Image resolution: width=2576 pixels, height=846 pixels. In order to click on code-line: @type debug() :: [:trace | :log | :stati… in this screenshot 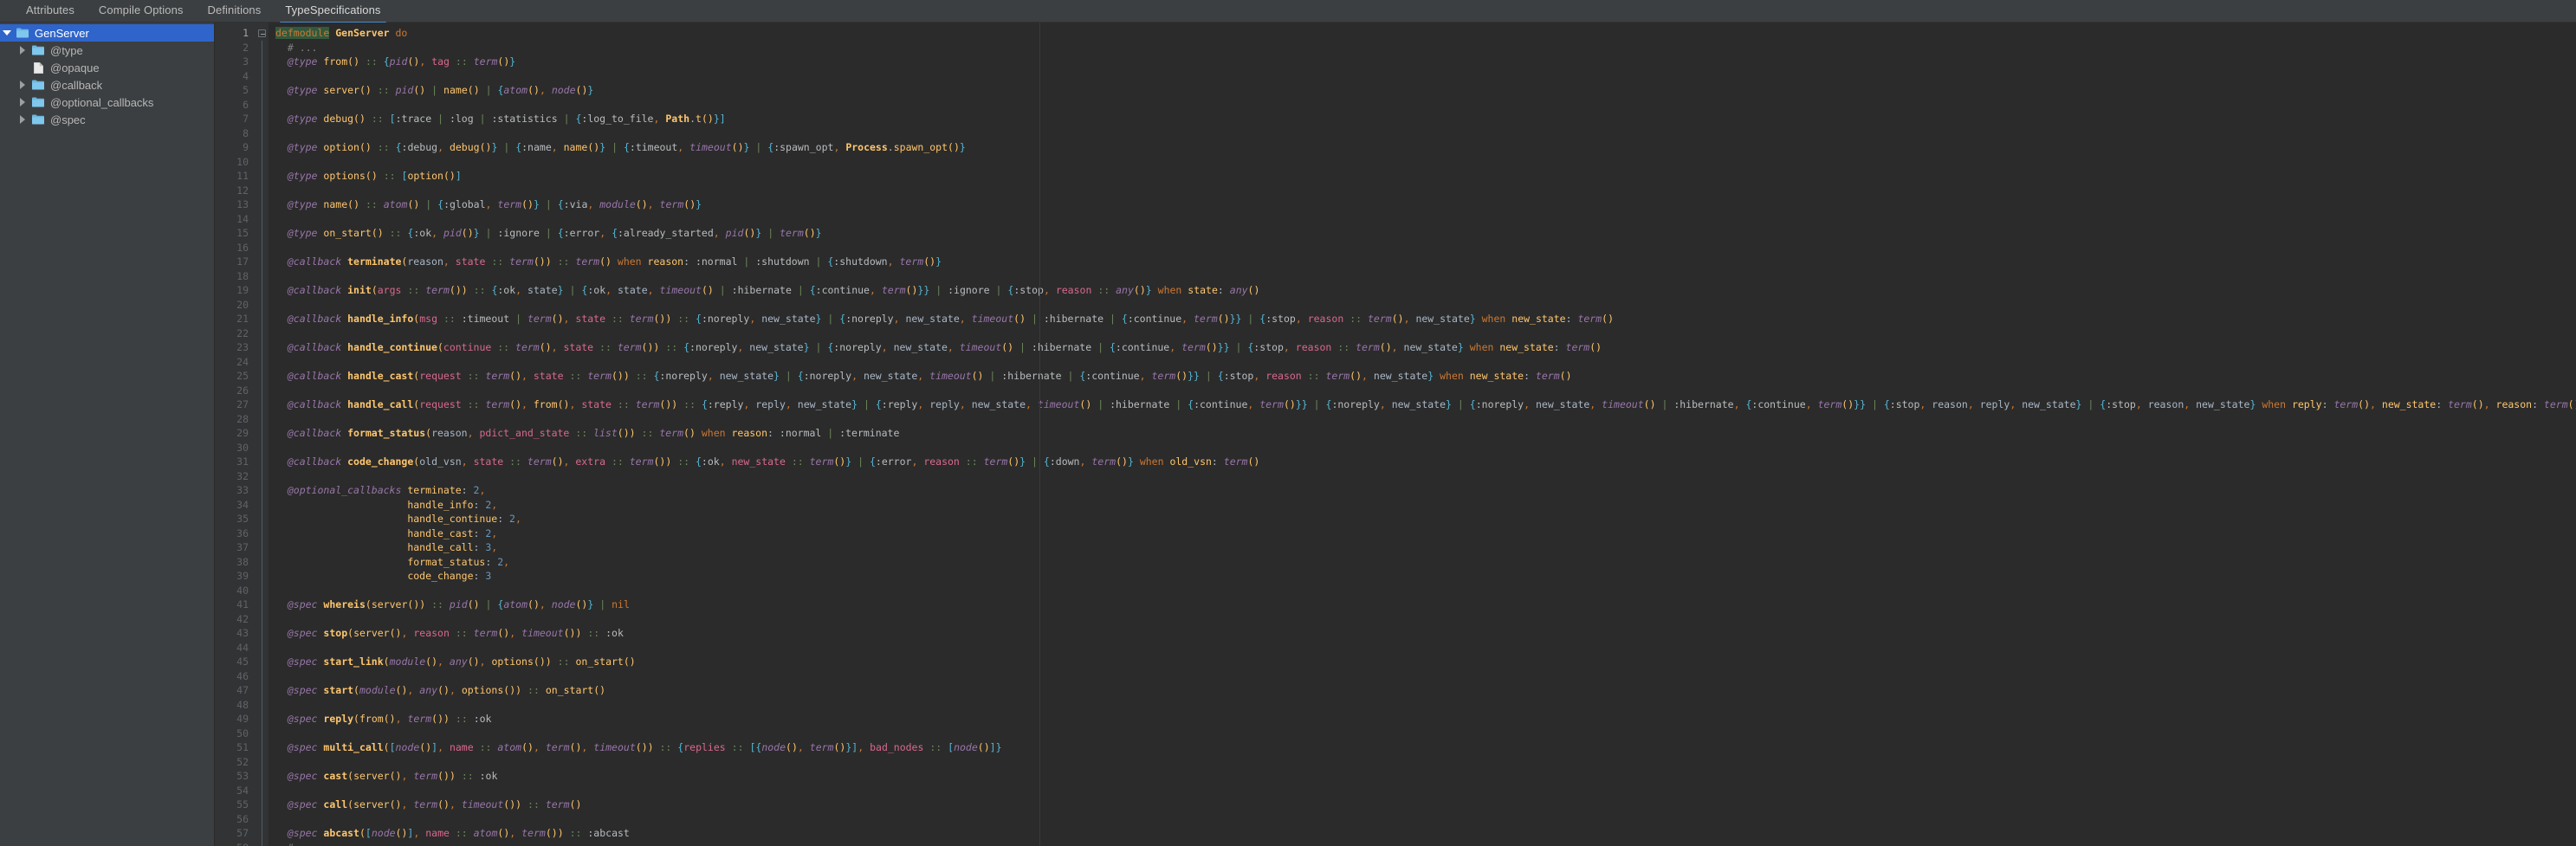, I will do `click(1422, 119)`.